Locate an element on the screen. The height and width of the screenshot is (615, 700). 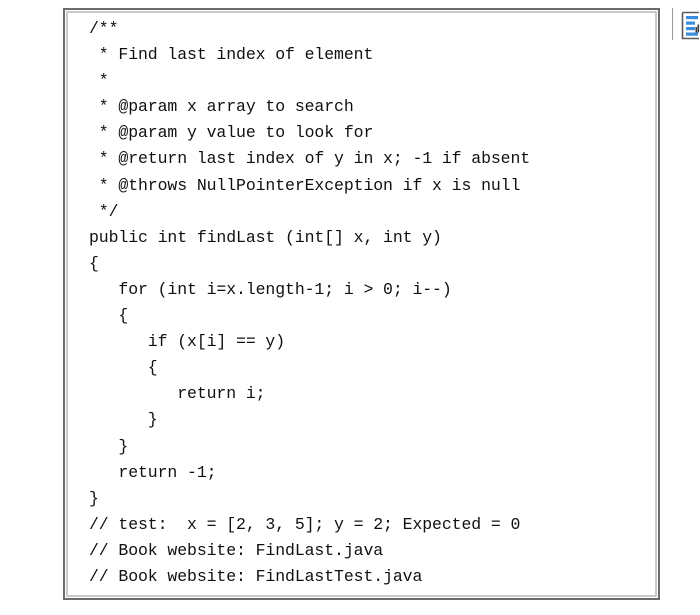
code-line: * Find last index of element is located at coordinates (231, 55).